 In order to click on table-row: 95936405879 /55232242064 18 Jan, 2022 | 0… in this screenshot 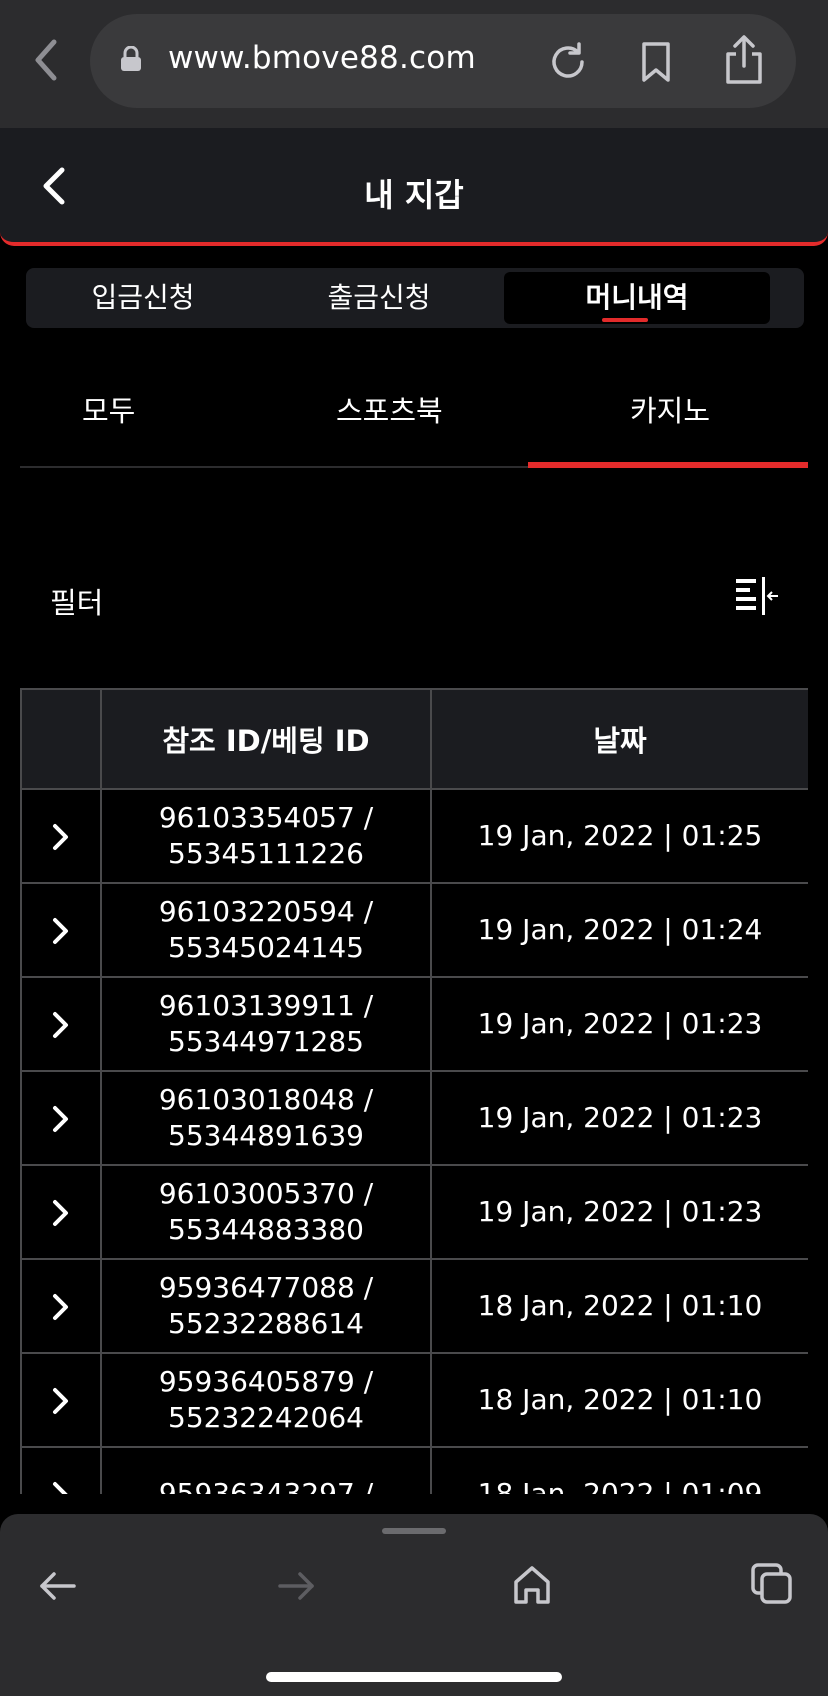, I will do `click(414, 1400)`.